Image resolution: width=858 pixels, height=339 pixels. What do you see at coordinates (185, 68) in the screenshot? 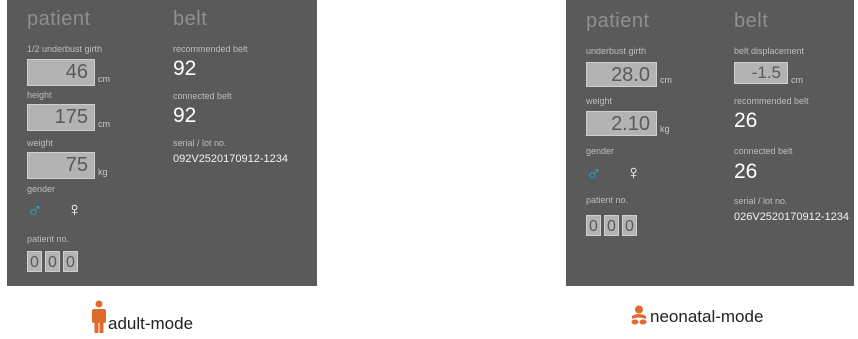
I see `recommended-belt-value: 92` at bounding box center [185, 68].